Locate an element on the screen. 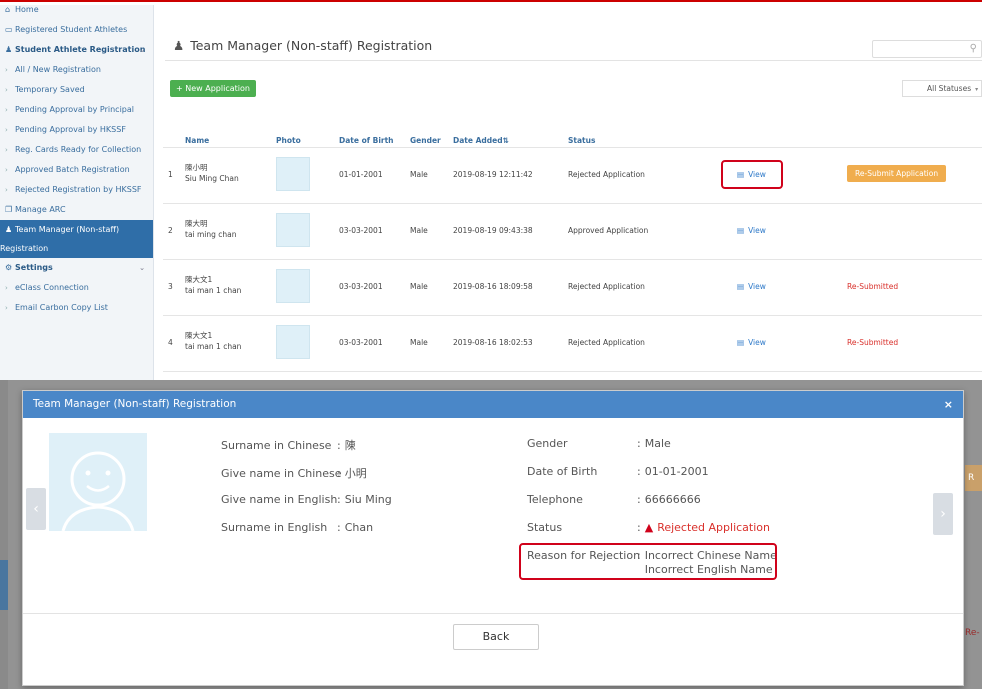 Image resolution: width=982 pixels, height=689 pixels. row-date-added: 2019-08-16 18:02:53 is located at coordinates (493, 342).